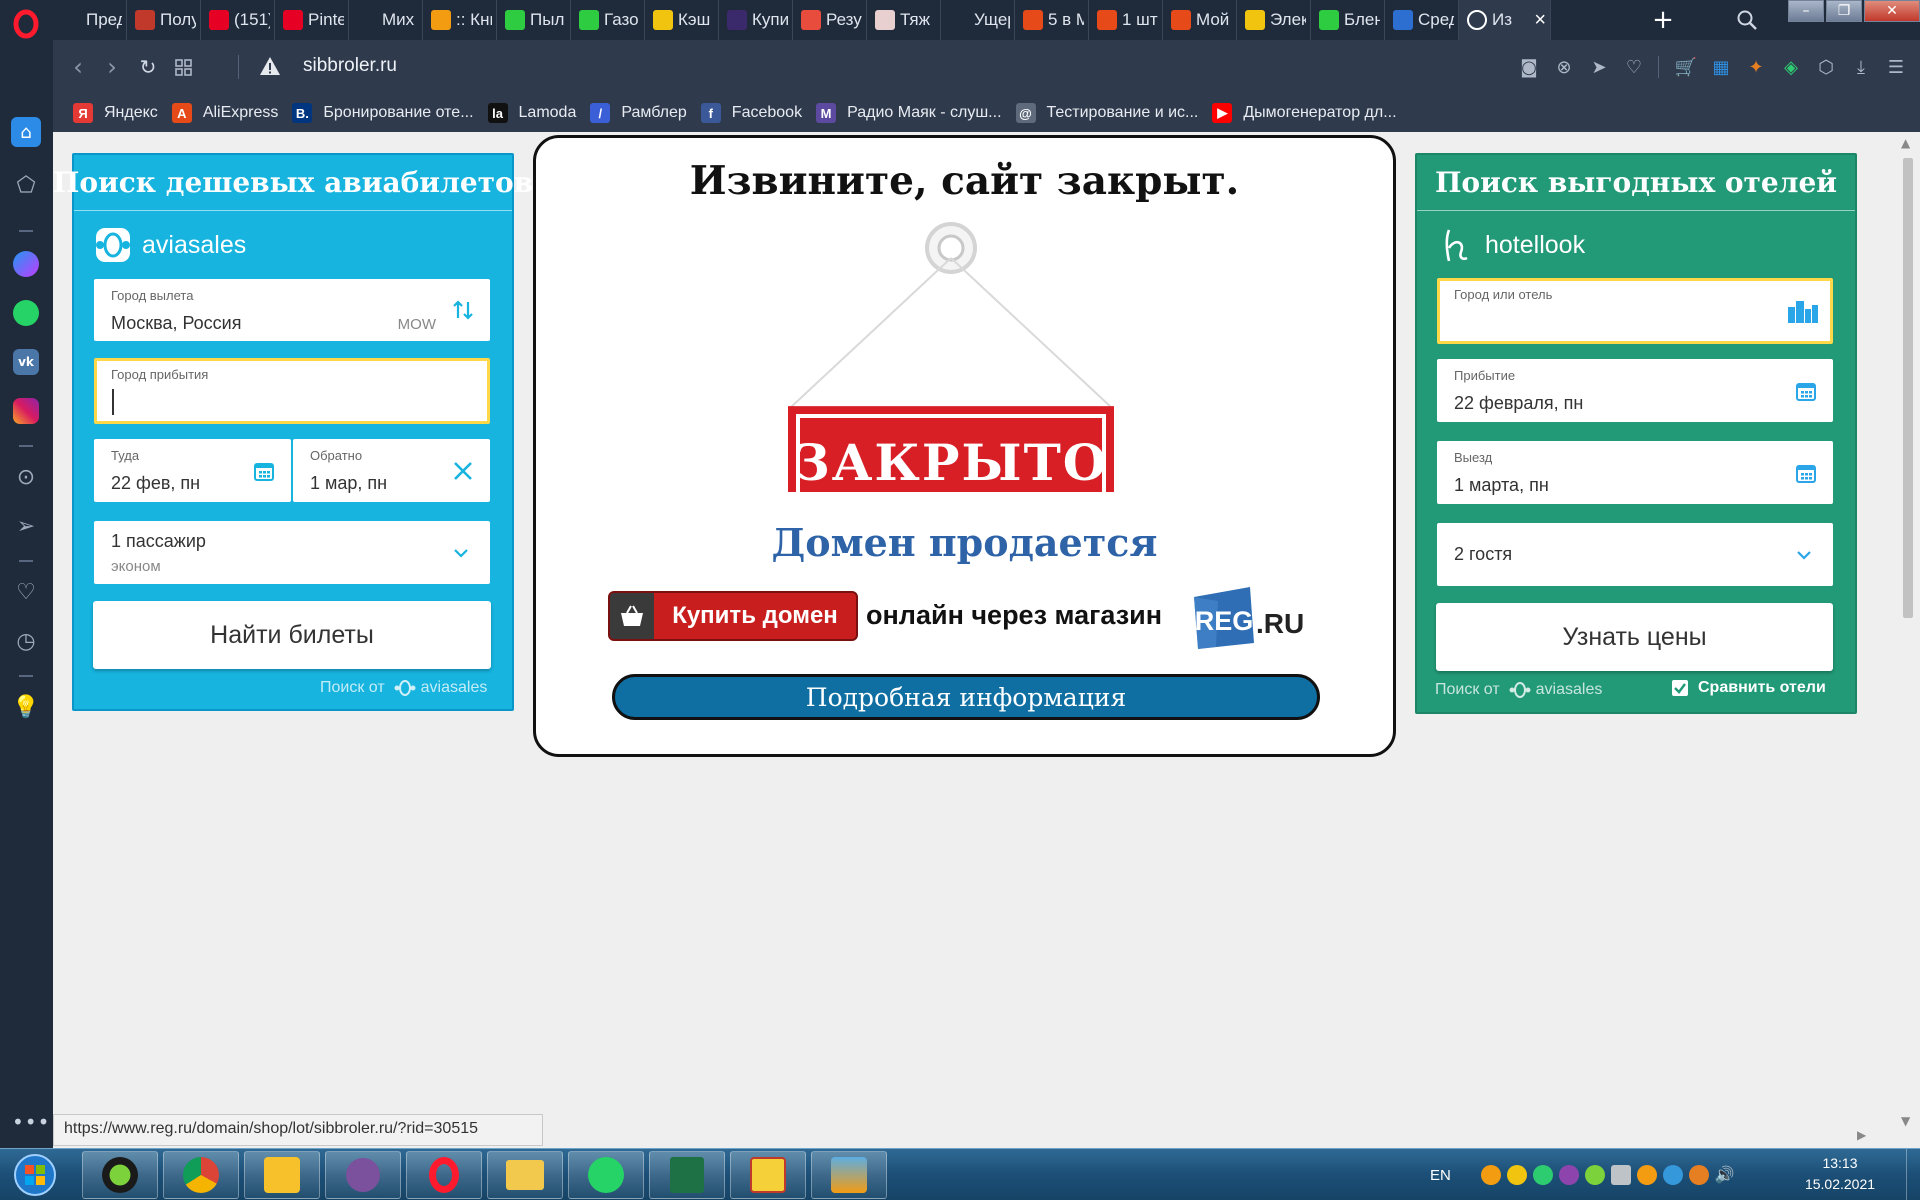  I want to click on minimize-button: –, so click(1806, 11).